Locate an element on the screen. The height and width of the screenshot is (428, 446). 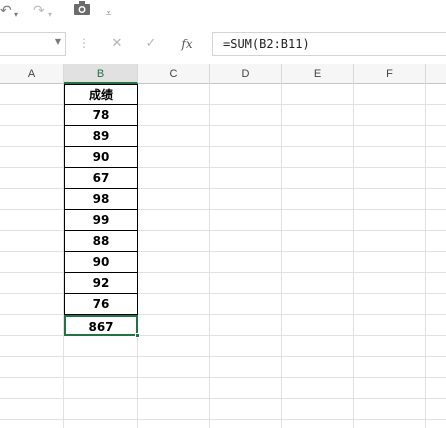
column-header-g is located at coordinates (436, 74).